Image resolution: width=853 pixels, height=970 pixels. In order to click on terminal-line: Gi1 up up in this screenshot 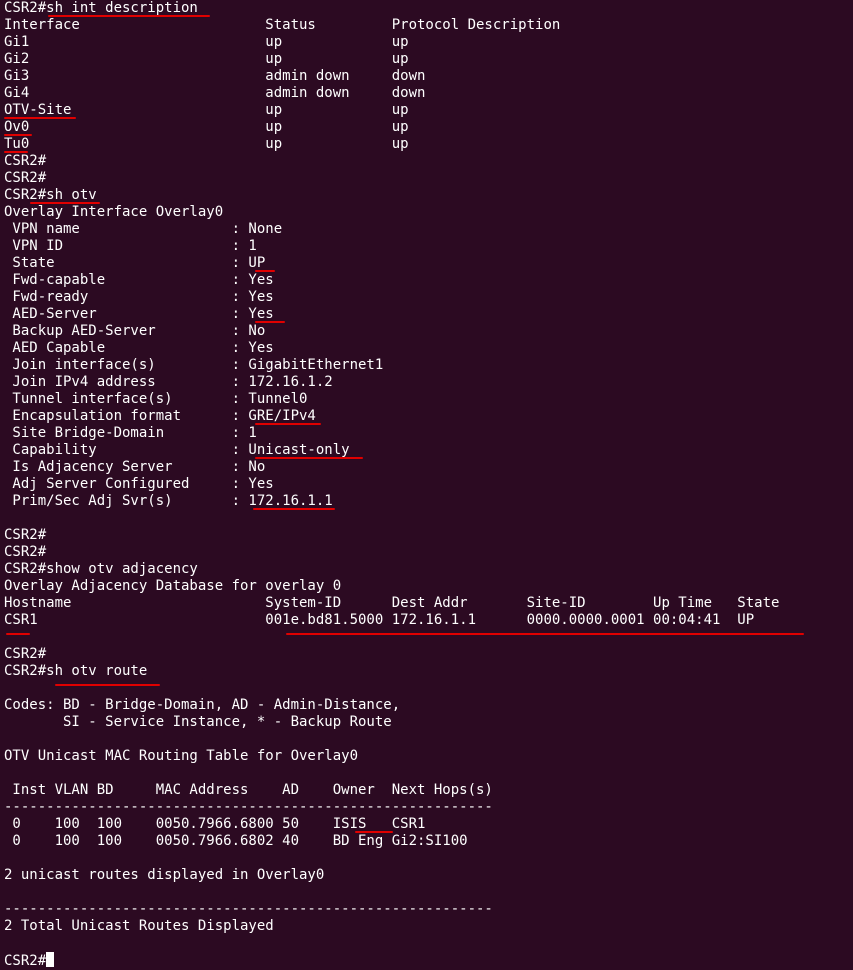, I will do `click(206, 42)`.